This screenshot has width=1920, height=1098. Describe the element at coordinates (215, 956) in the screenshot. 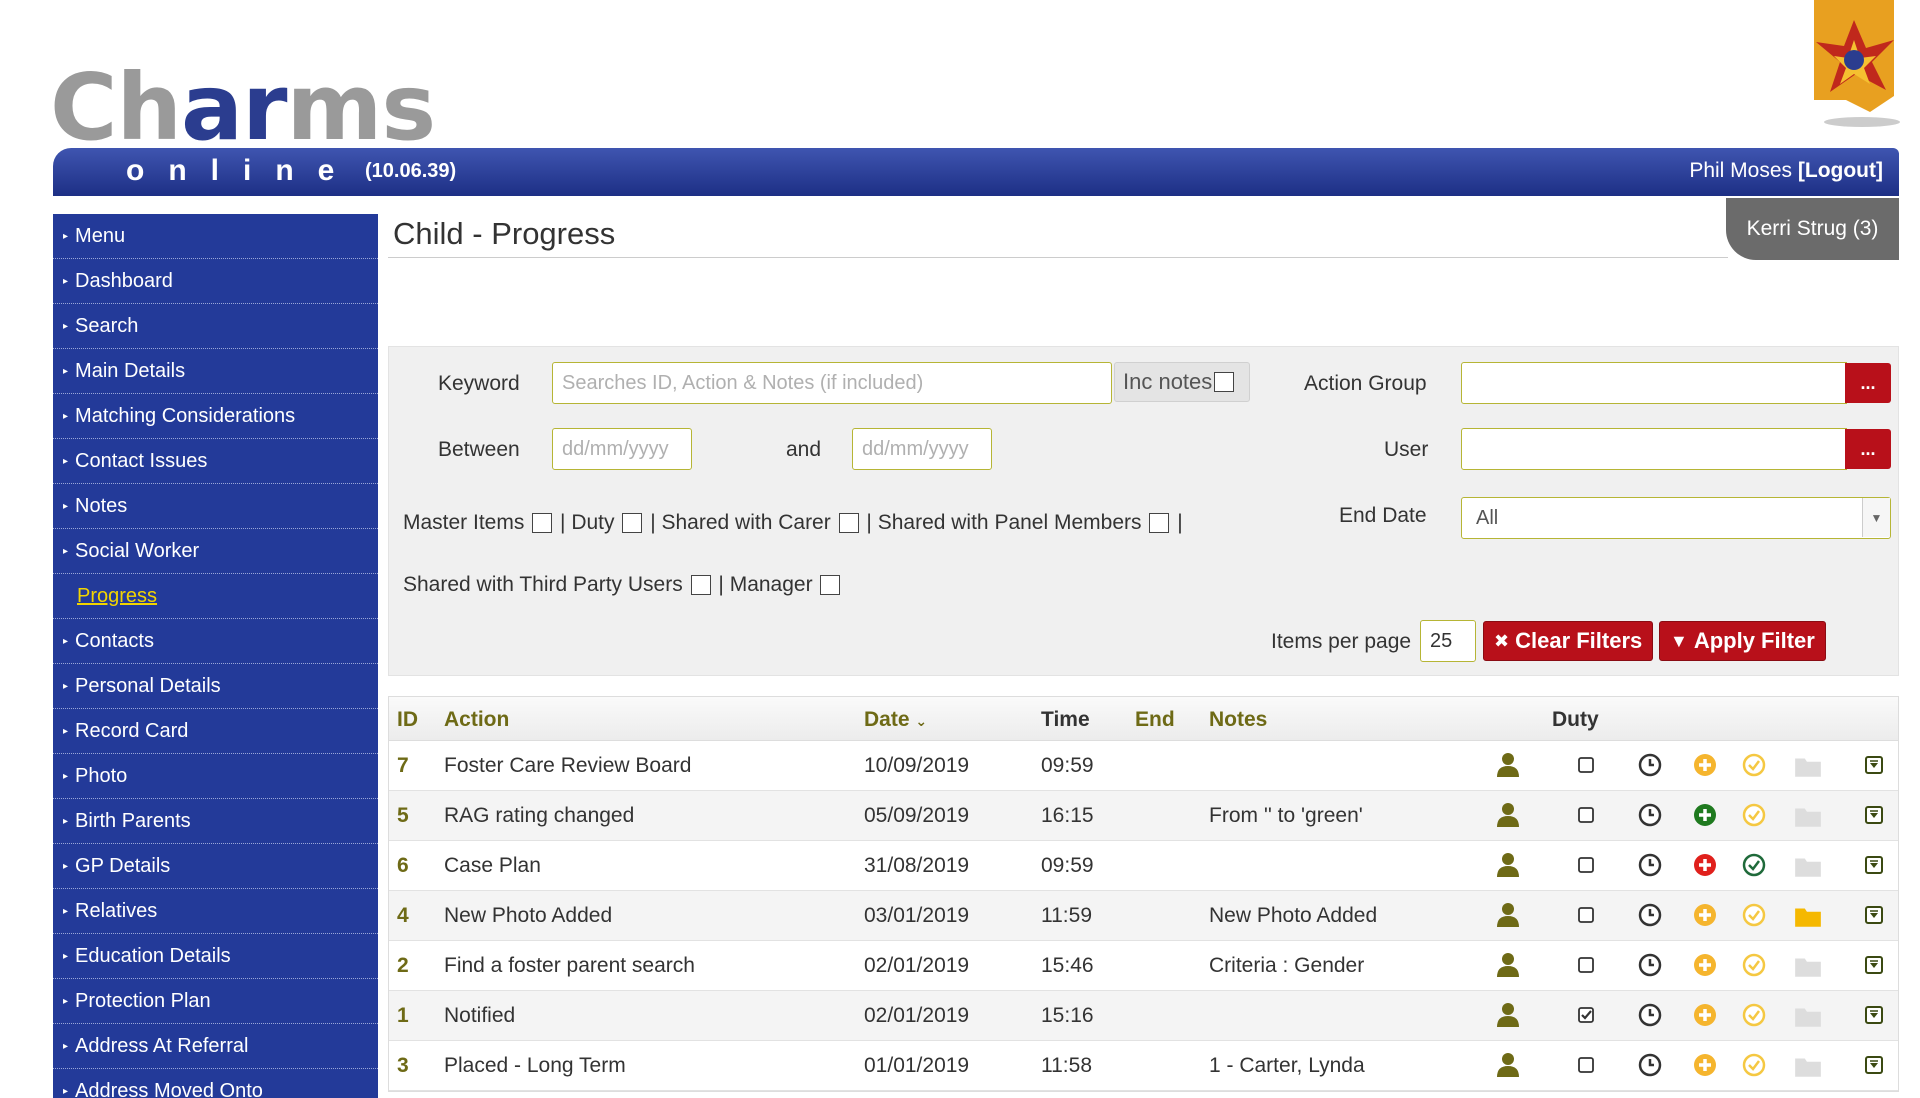

I see `sidebar-item-education-details: ▸ Education Details` at that location.